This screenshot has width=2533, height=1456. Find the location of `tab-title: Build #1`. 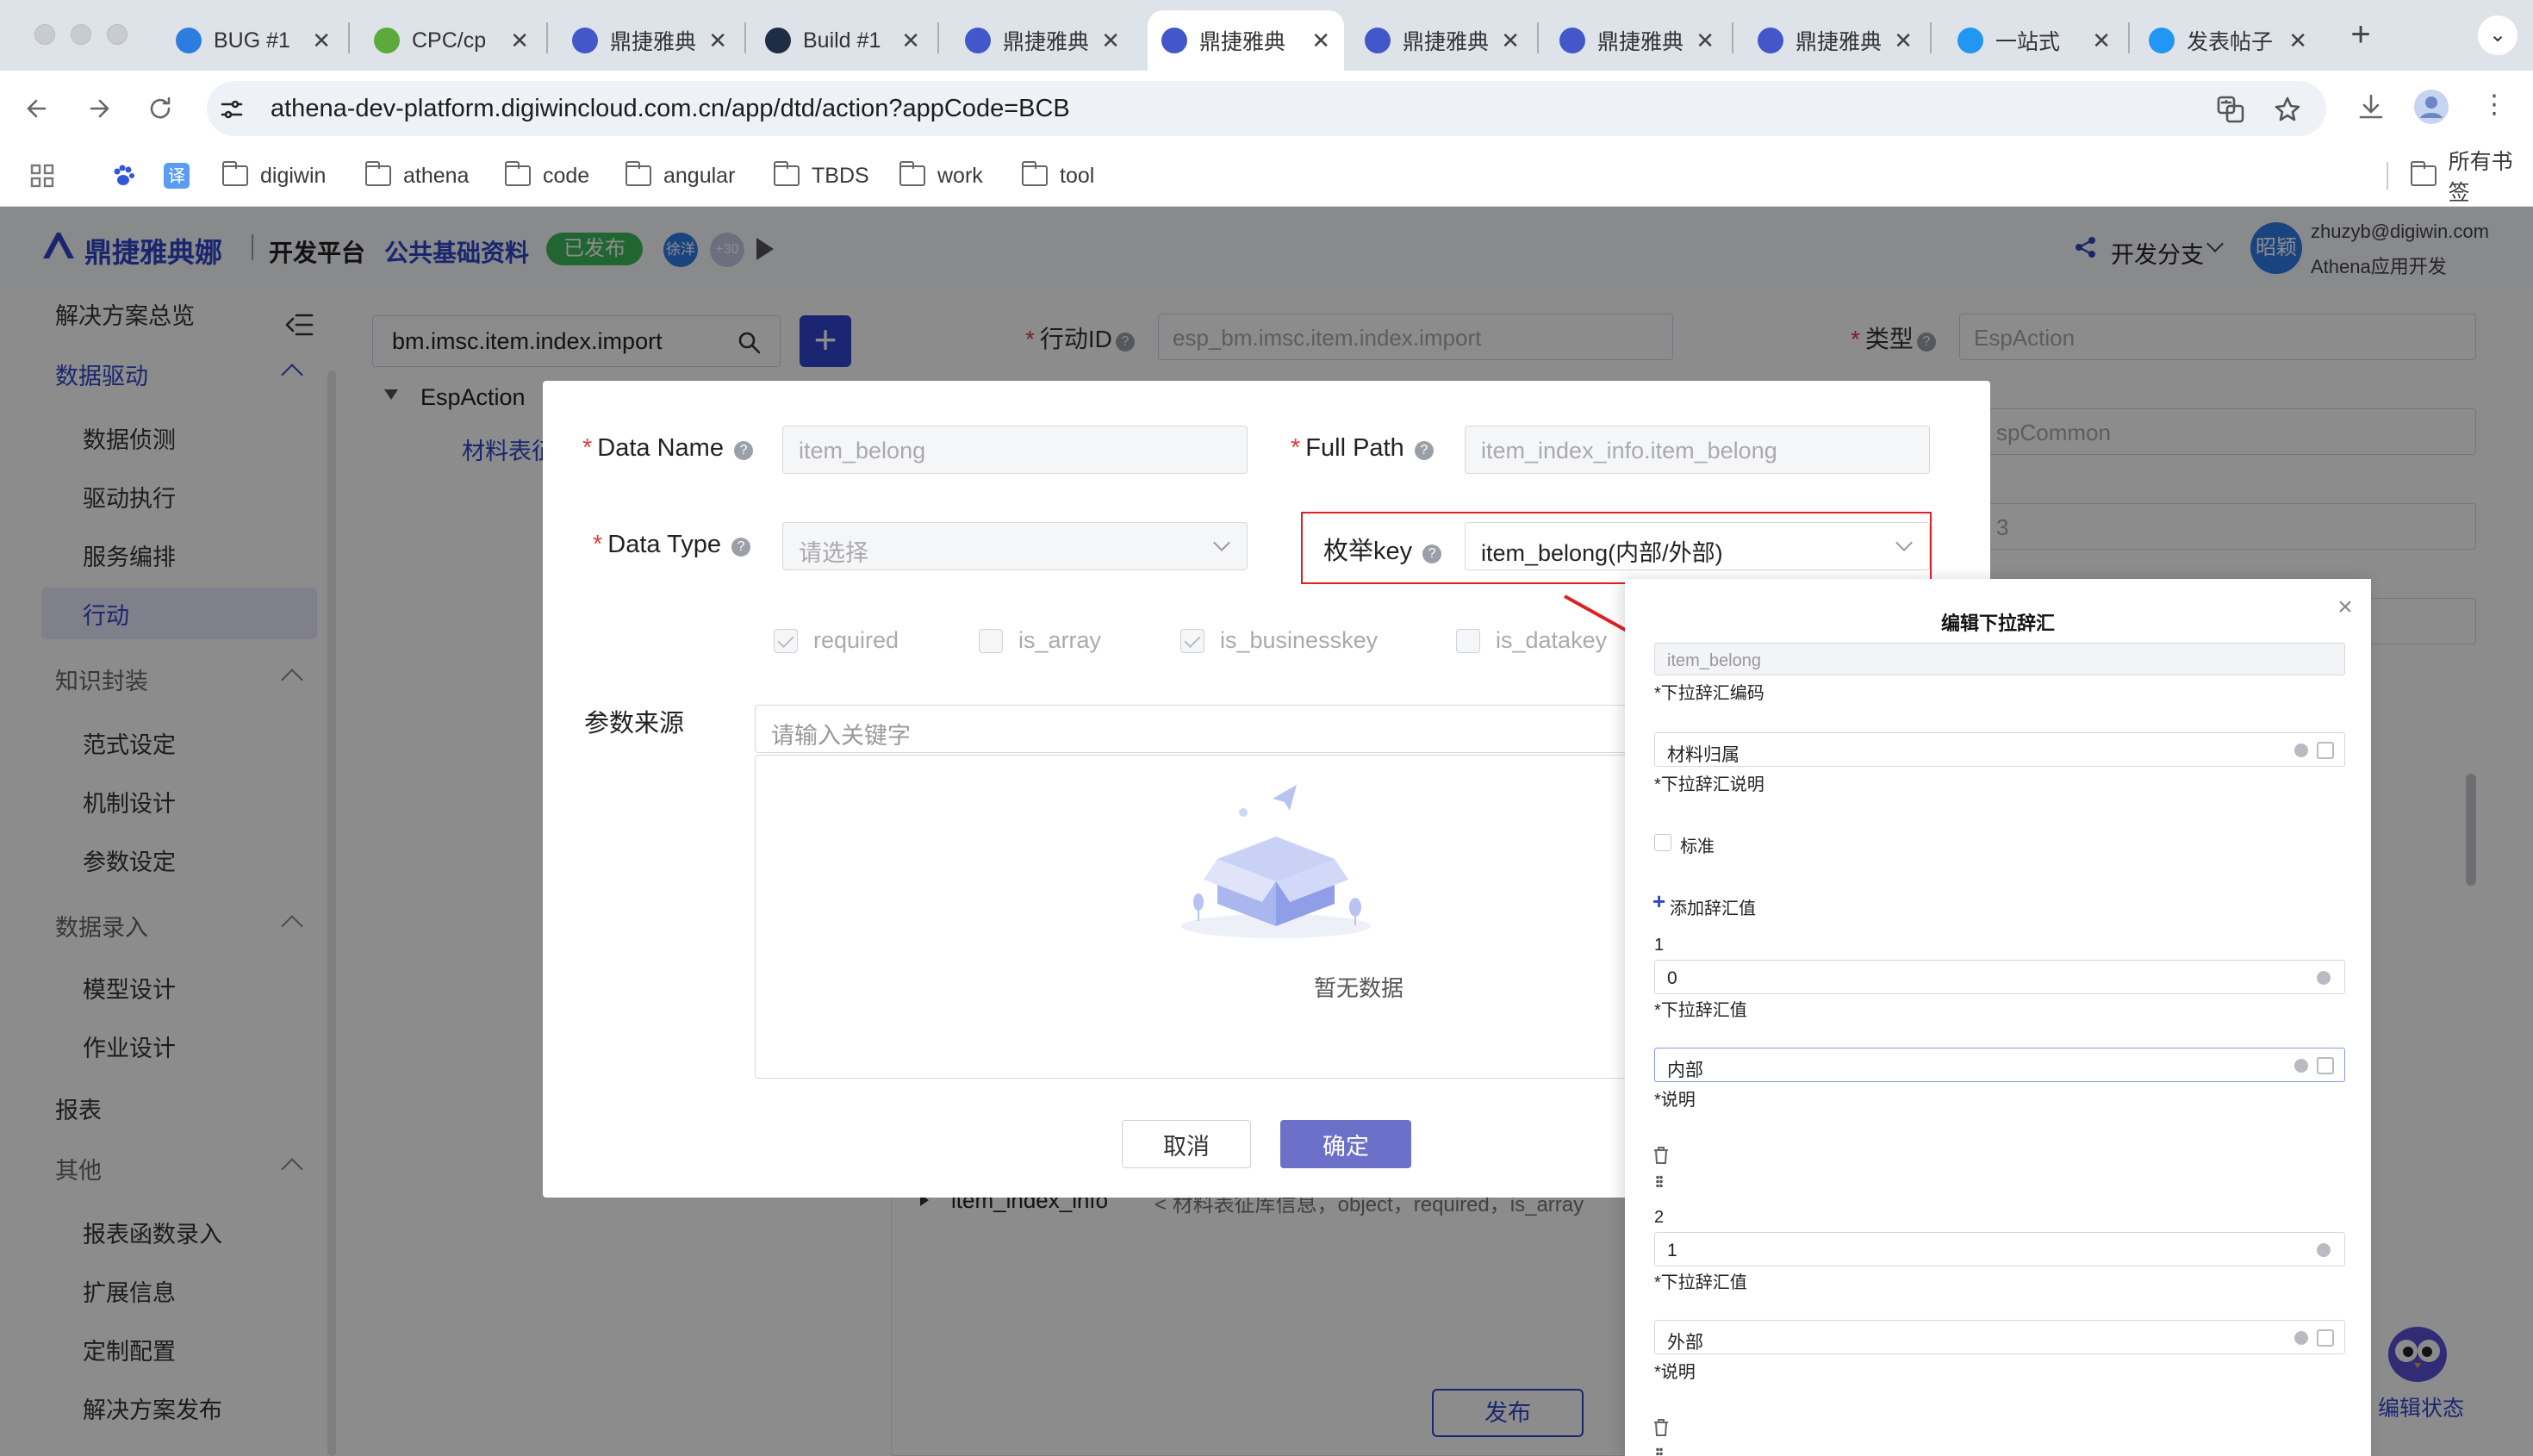

tab-title: Build #1 is located at coordinates (842, 41).